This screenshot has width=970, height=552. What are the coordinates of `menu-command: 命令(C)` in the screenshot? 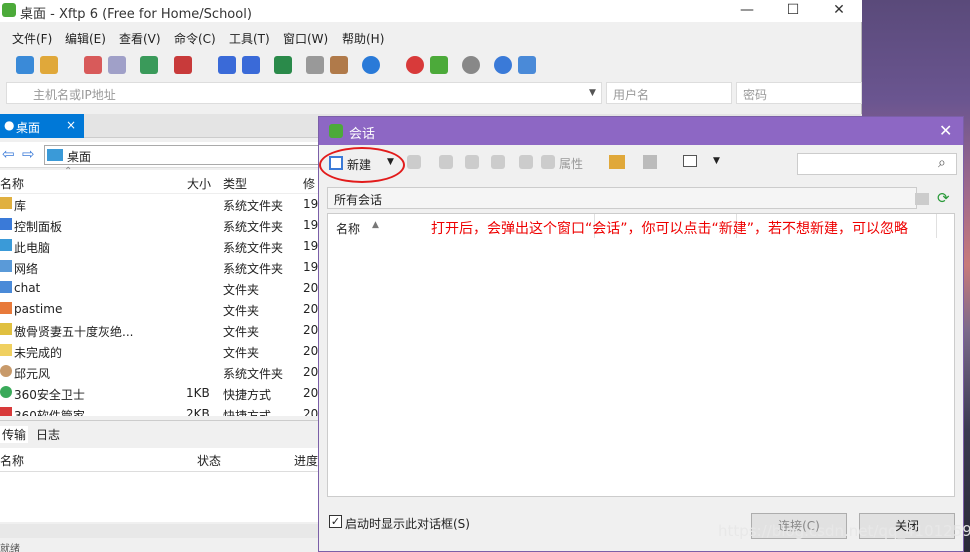 It's located at (195, 38).